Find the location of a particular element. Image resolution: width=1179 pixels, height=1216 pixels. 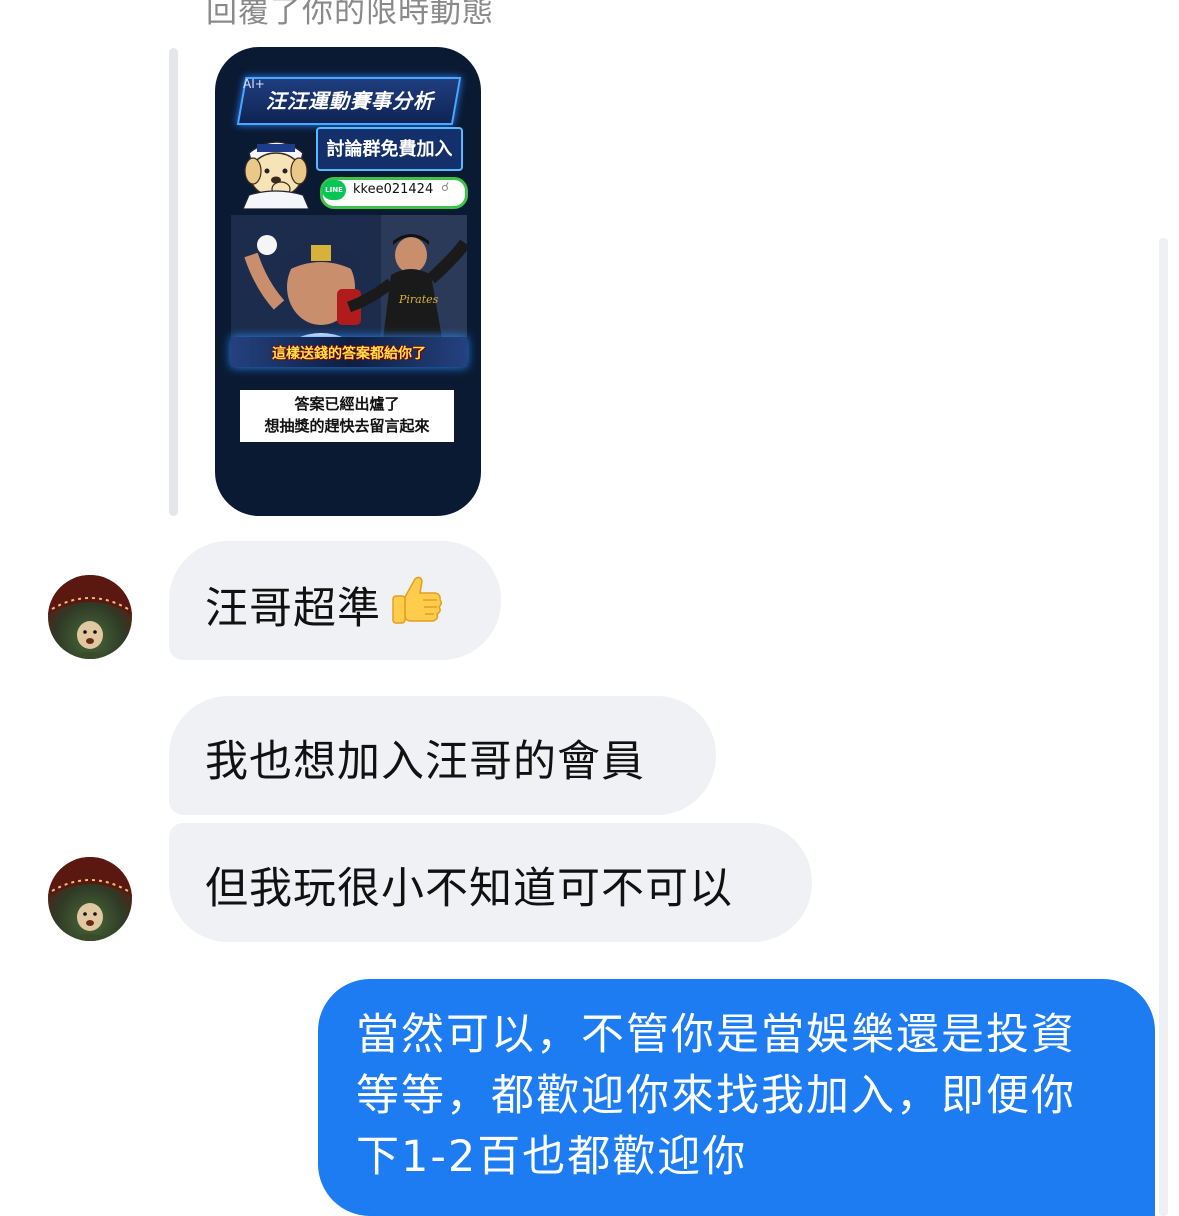

scrollbar is located at coordinates (1163, 727).